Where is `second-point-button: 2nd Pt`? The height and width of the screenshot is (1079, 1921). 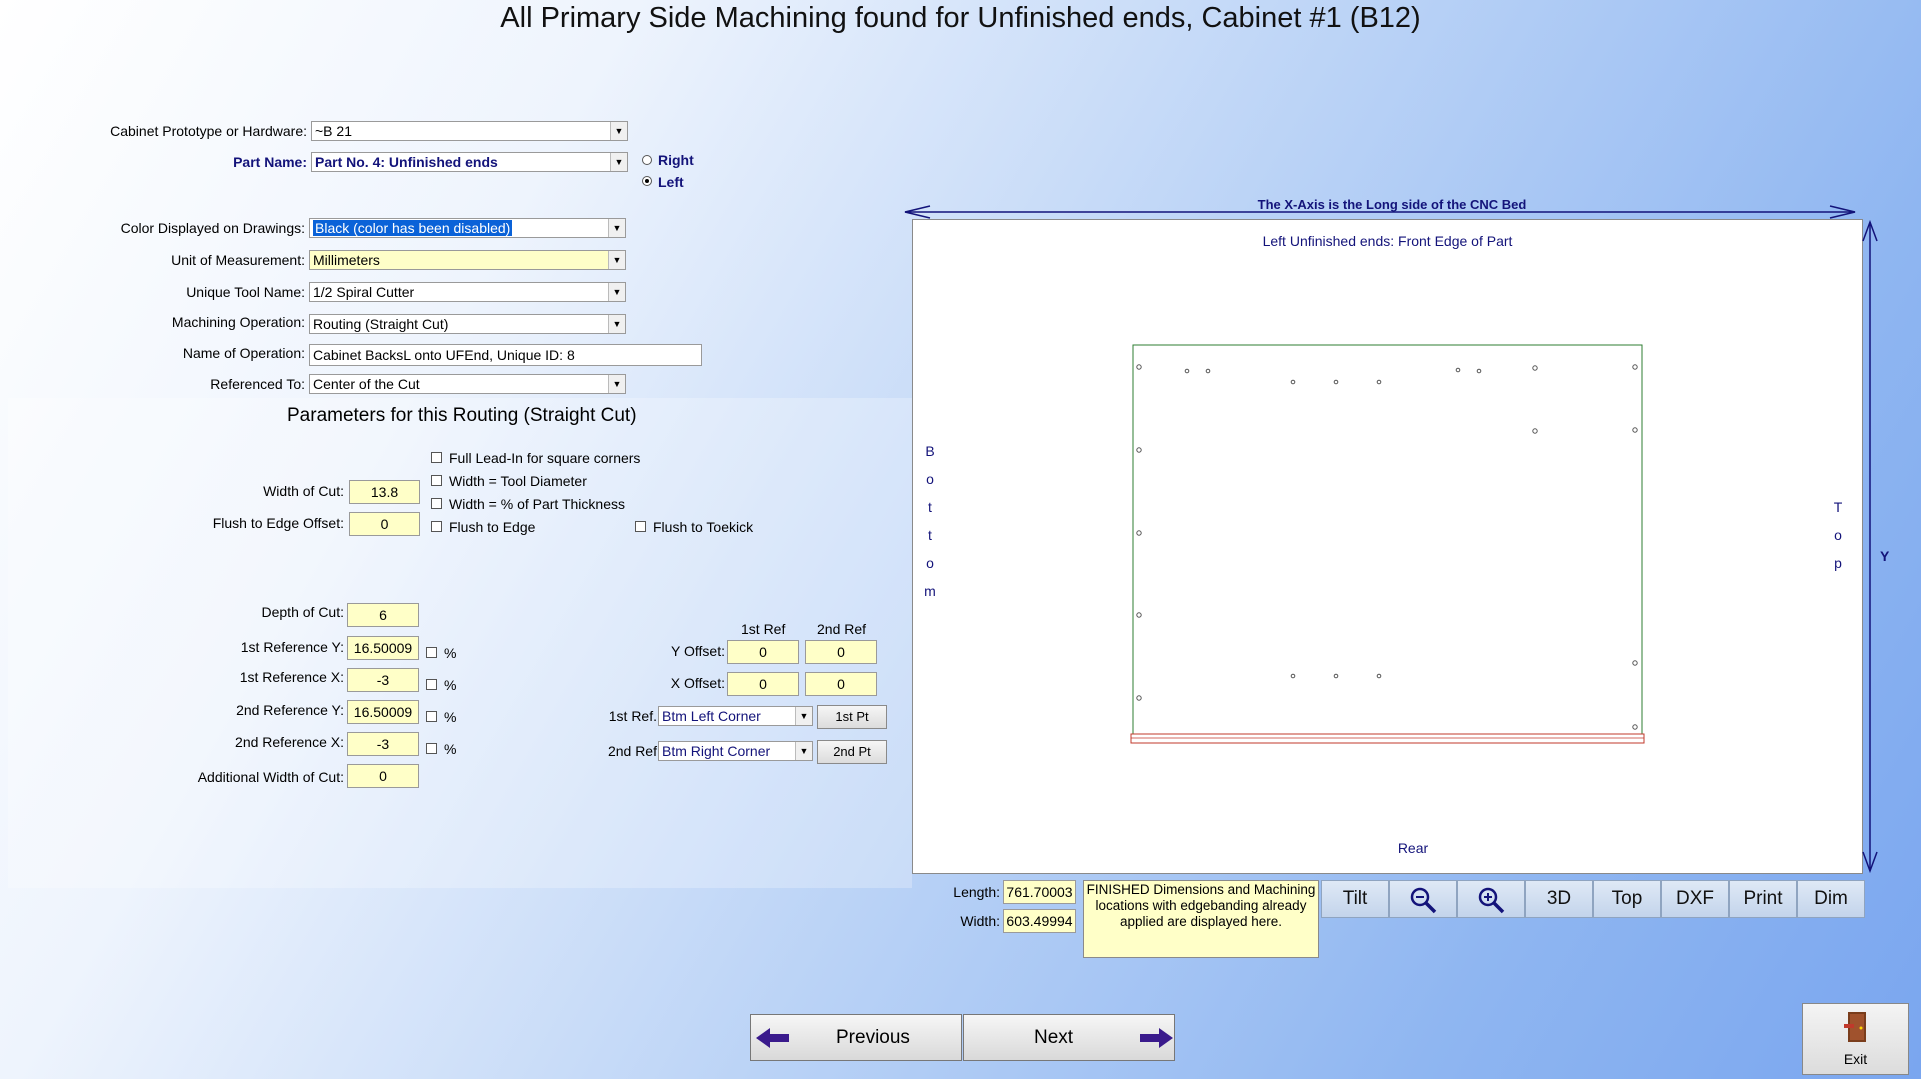
second-point-button: 2nd Pt is located at coordinates (852, 752).